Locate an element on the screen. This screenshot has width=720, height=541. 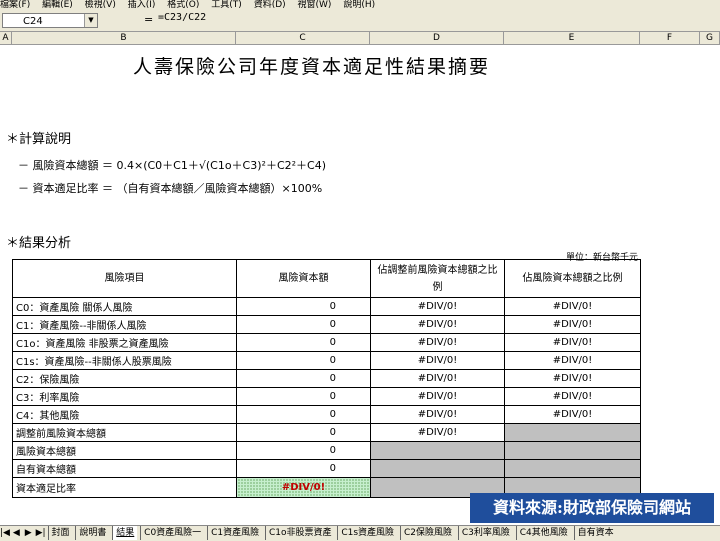
cell-pct-total is located at coordinates (572, 432).